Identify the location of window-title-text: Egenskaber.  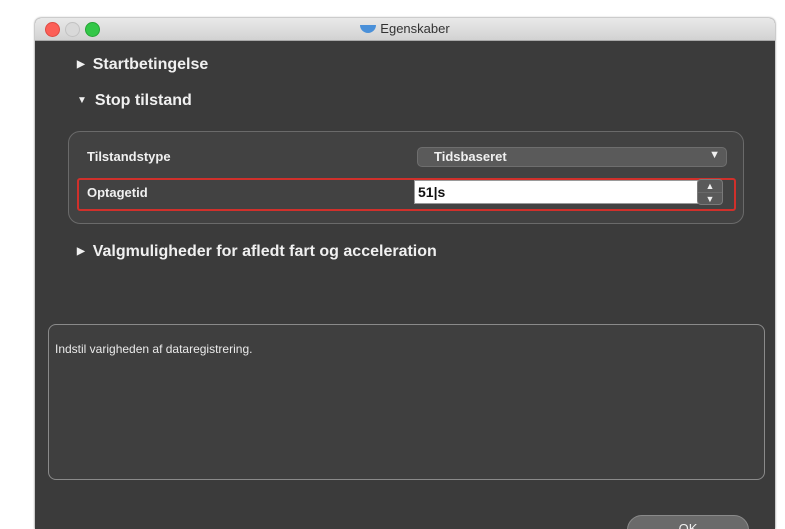
(415, 28).